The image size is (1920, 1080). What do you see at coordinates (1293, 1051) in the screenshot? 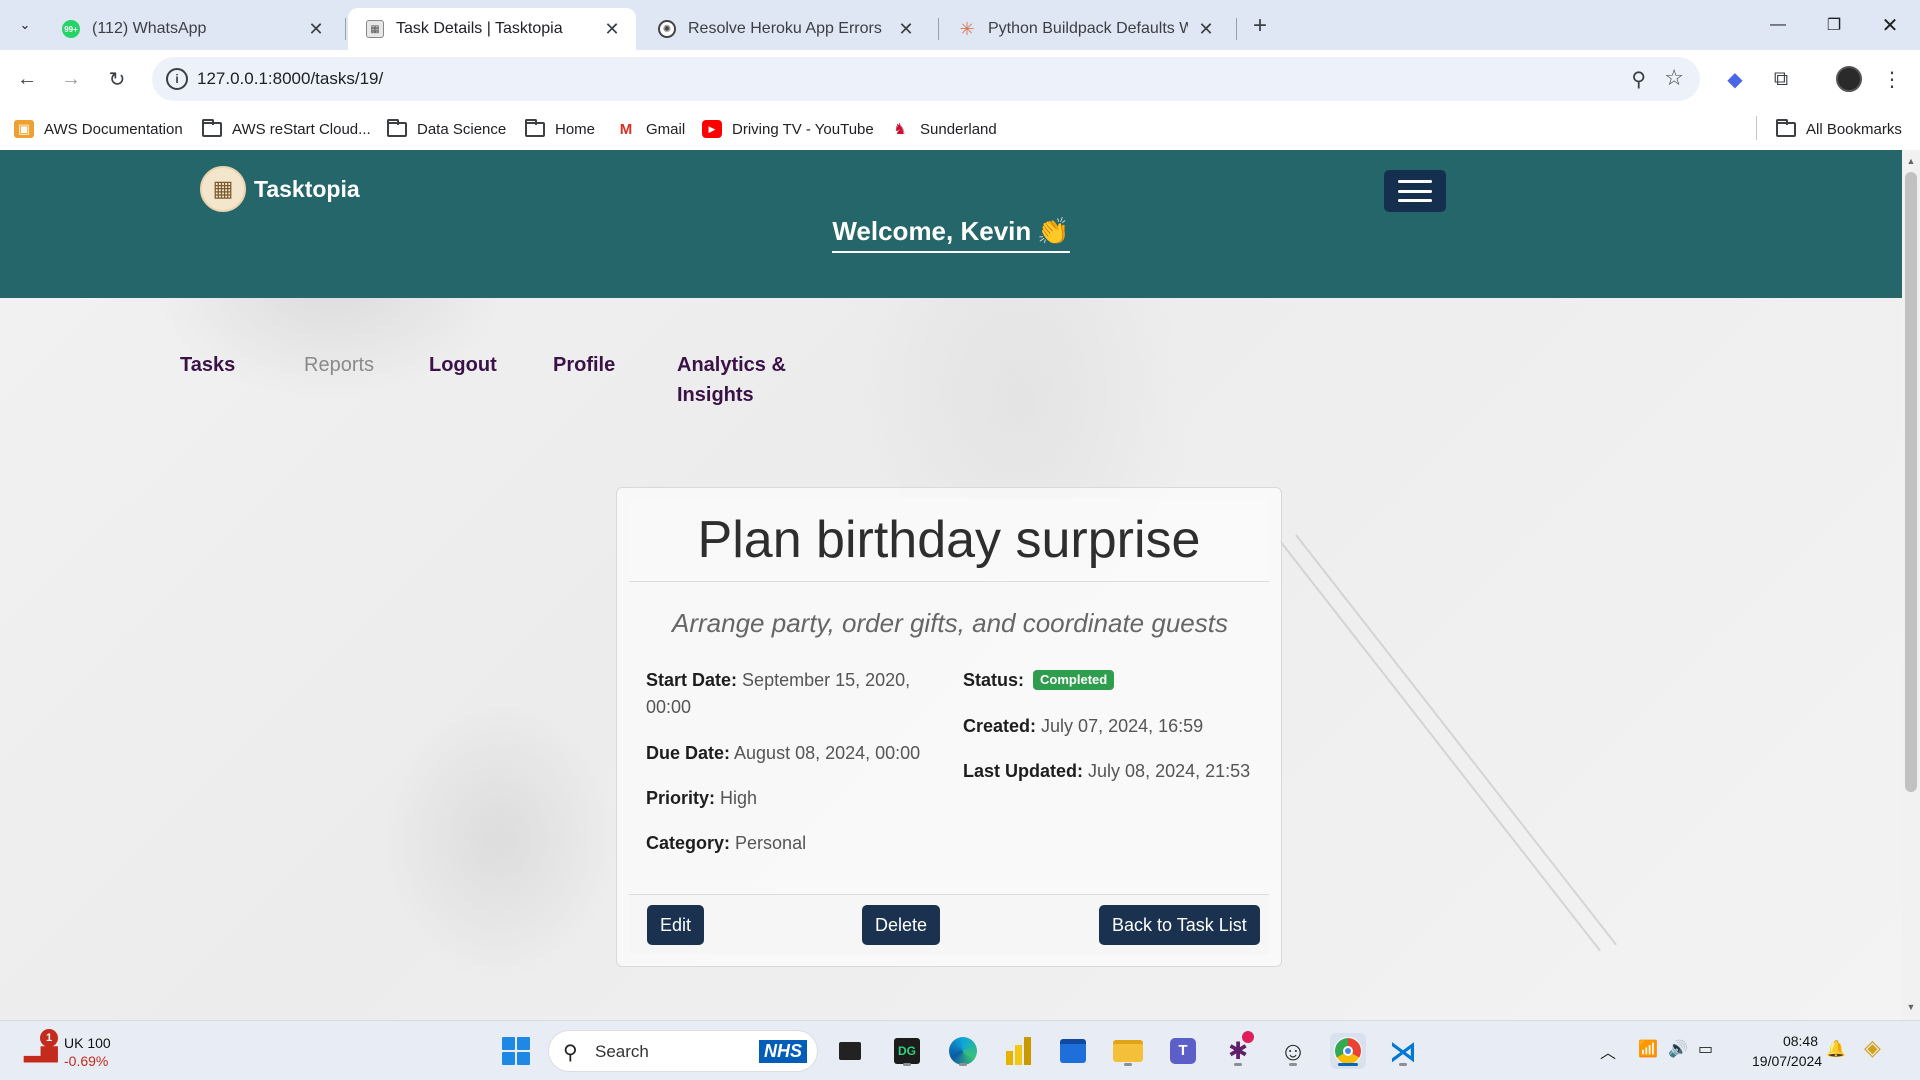
I see `emoji-feedback-icon: ☺` at bounding box center [1293, 1051].